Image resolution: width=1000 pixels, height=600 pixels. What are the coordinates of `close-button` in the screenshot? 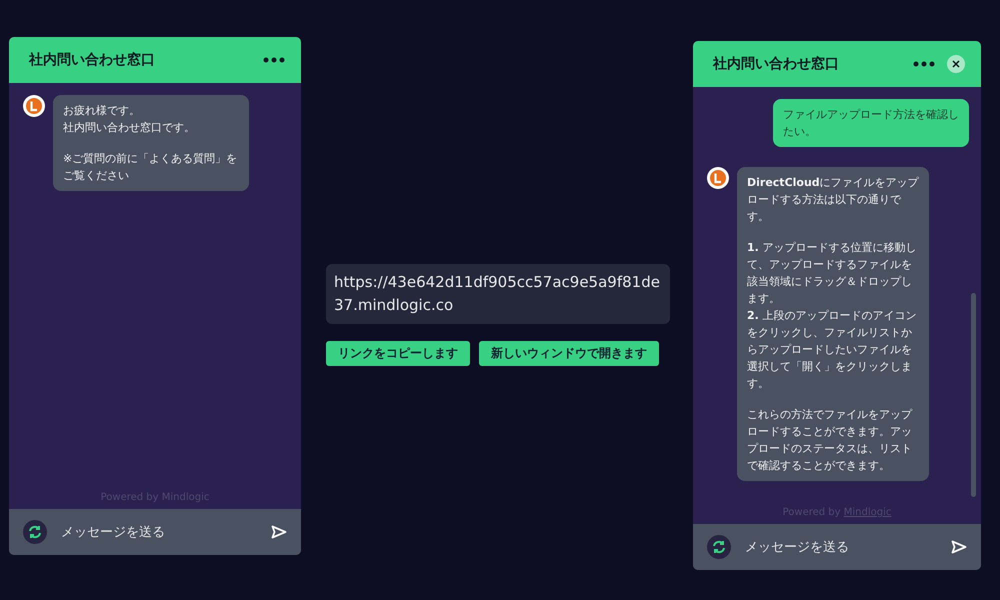 It's located at (956, 64).